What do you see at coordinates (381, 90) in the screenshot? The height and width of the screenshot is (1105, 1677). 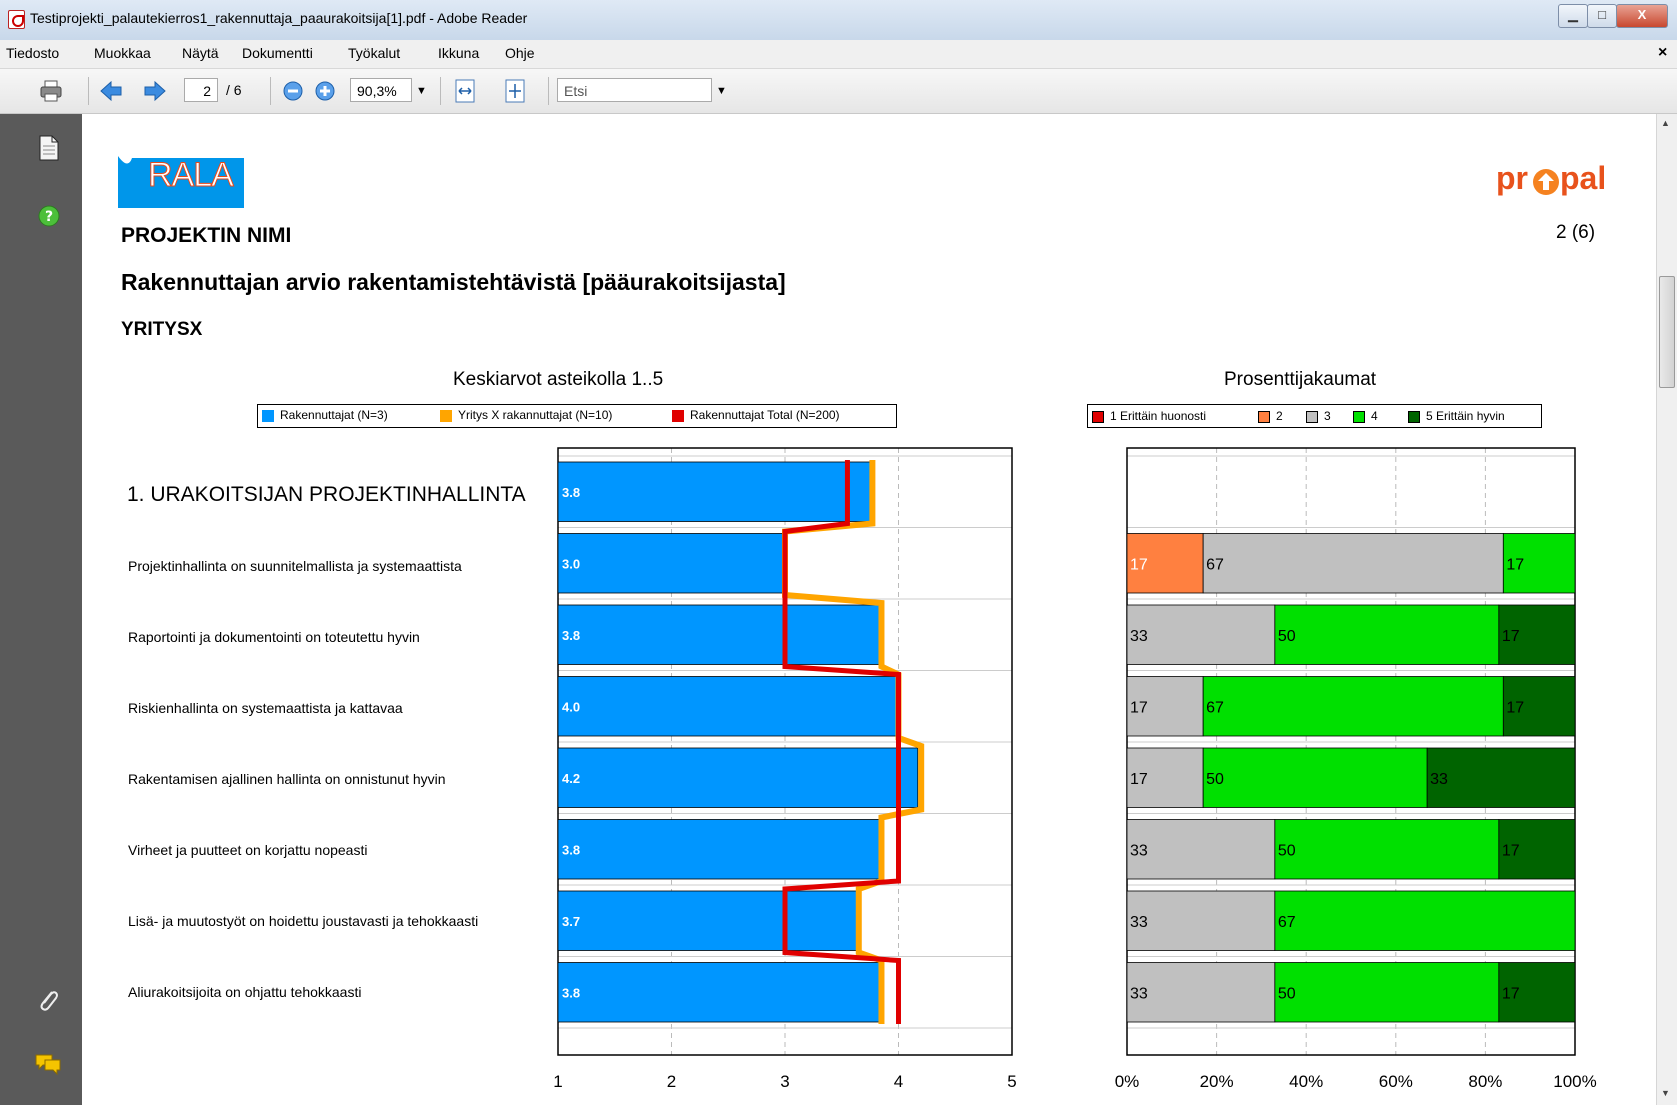 I see `zoom-level-field: 90,3%` at bounding box center [381, 90].